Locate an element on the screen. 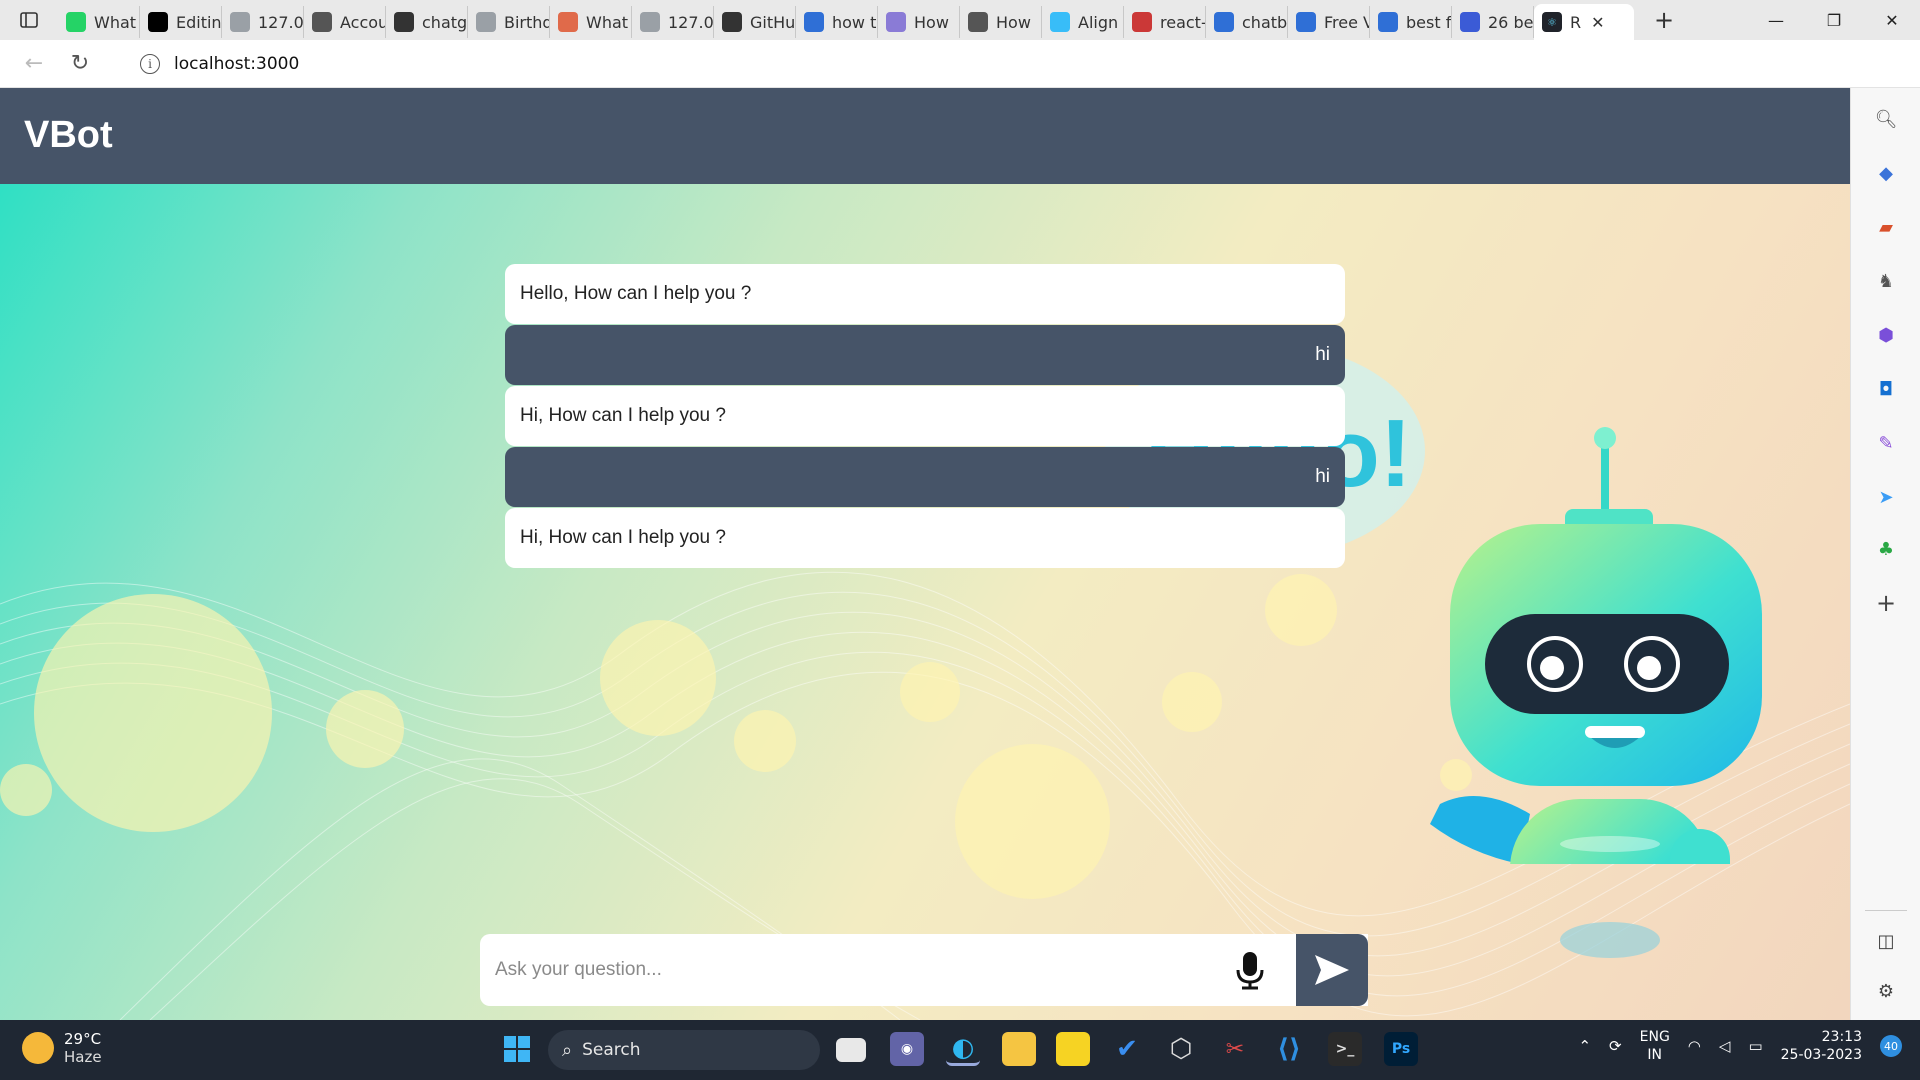 The width and height of the screenshot is (1920, 1080). haze-icon is located at coordinates (38, 1048).